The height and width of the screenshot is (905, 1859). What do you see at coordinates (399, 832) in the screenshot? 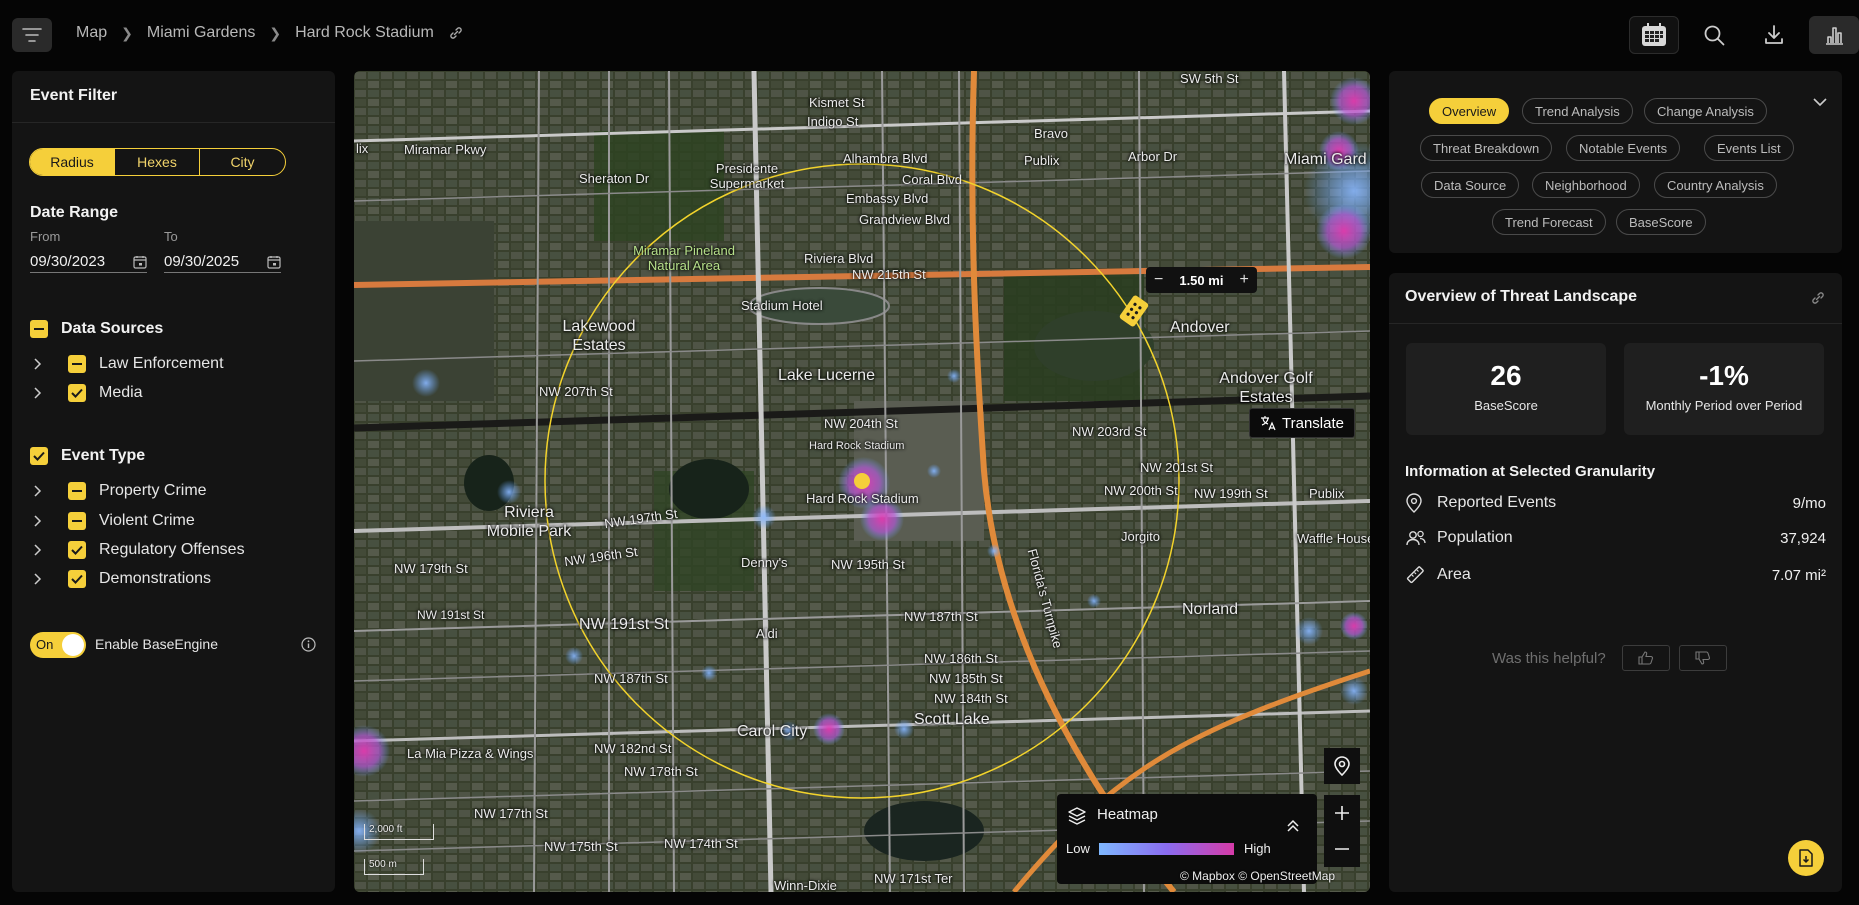
I see `scale-bar-imperial: 2,000 ft` at bounding box center [399, 832].